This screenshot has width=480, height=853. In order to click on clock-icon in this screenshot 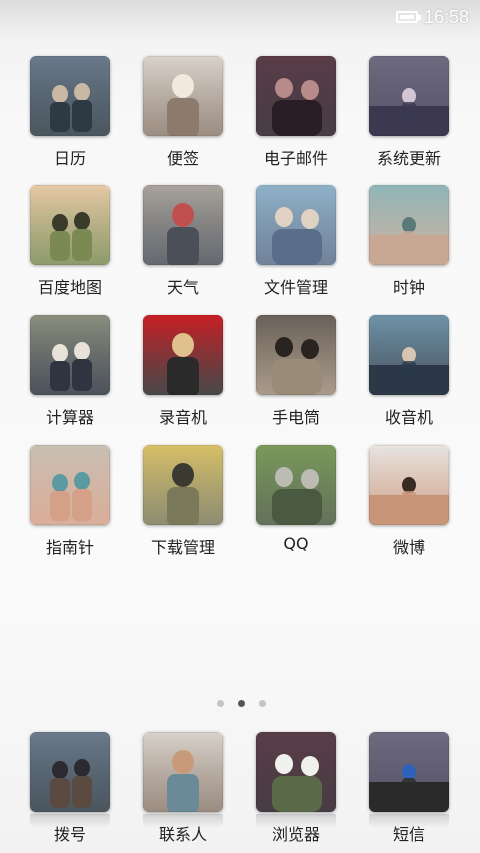, I will do `click(409, 225)`.